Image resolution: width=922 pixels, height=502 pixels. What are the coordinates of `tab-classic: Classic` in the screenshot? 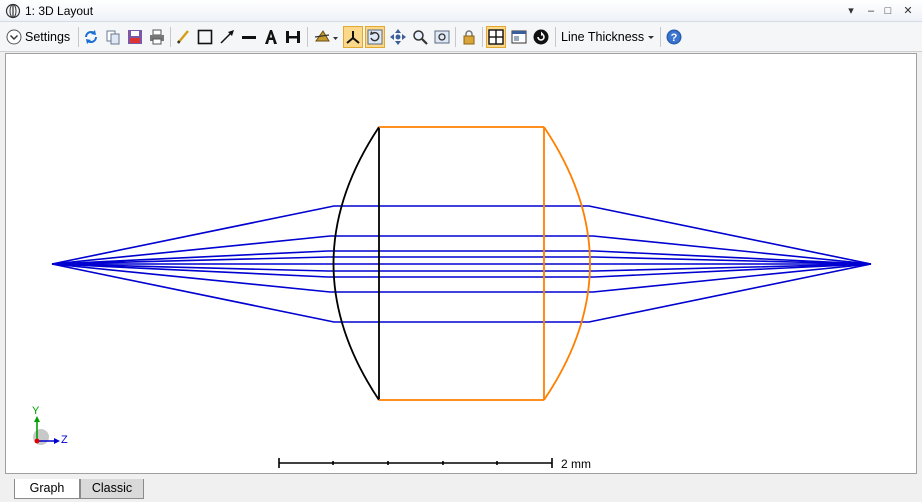 It's located at (112, 489).